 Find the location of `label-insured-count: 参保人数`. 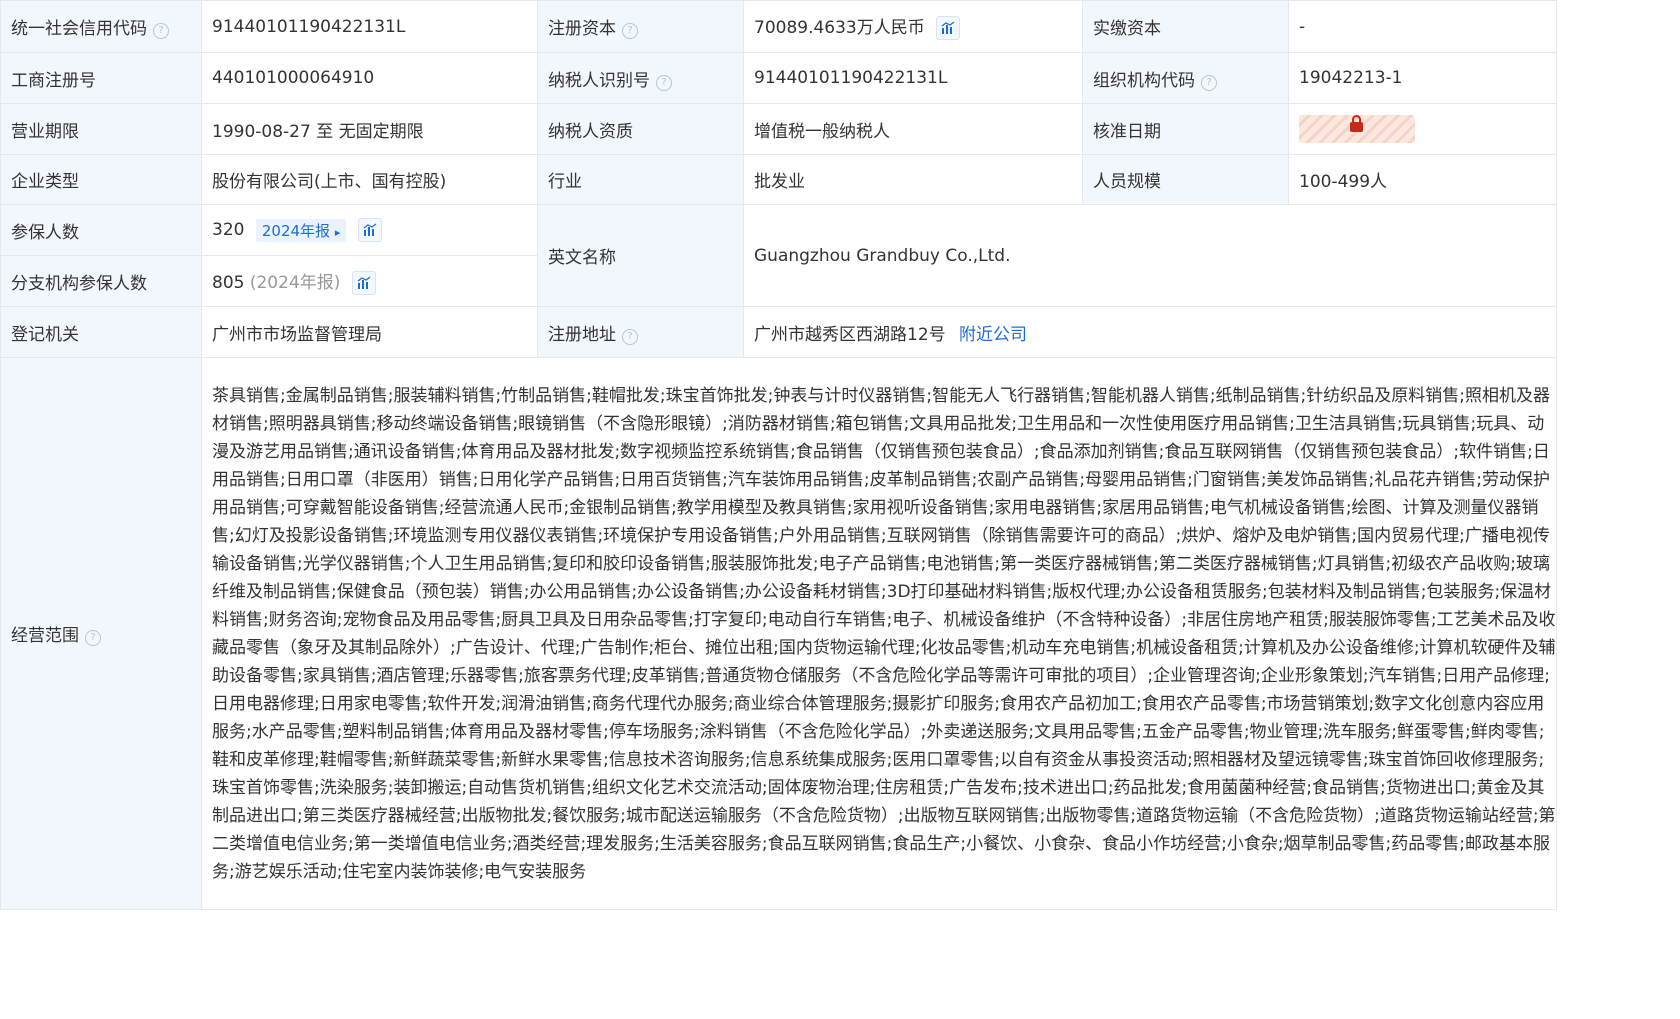

label-insured-count: 参保人数 is located at coordinates (45, 232).